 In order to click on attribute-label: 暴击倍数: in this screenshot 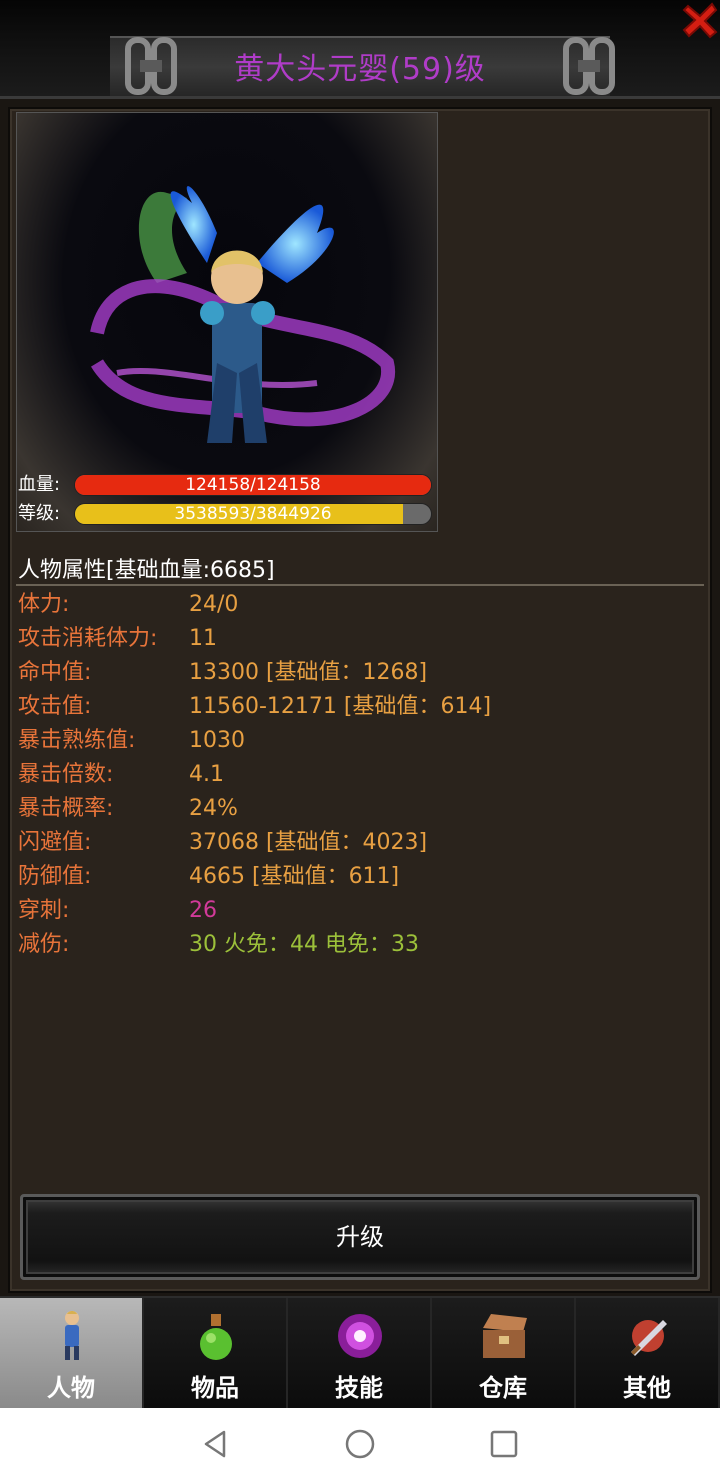, I will do `click(66, 774)`.